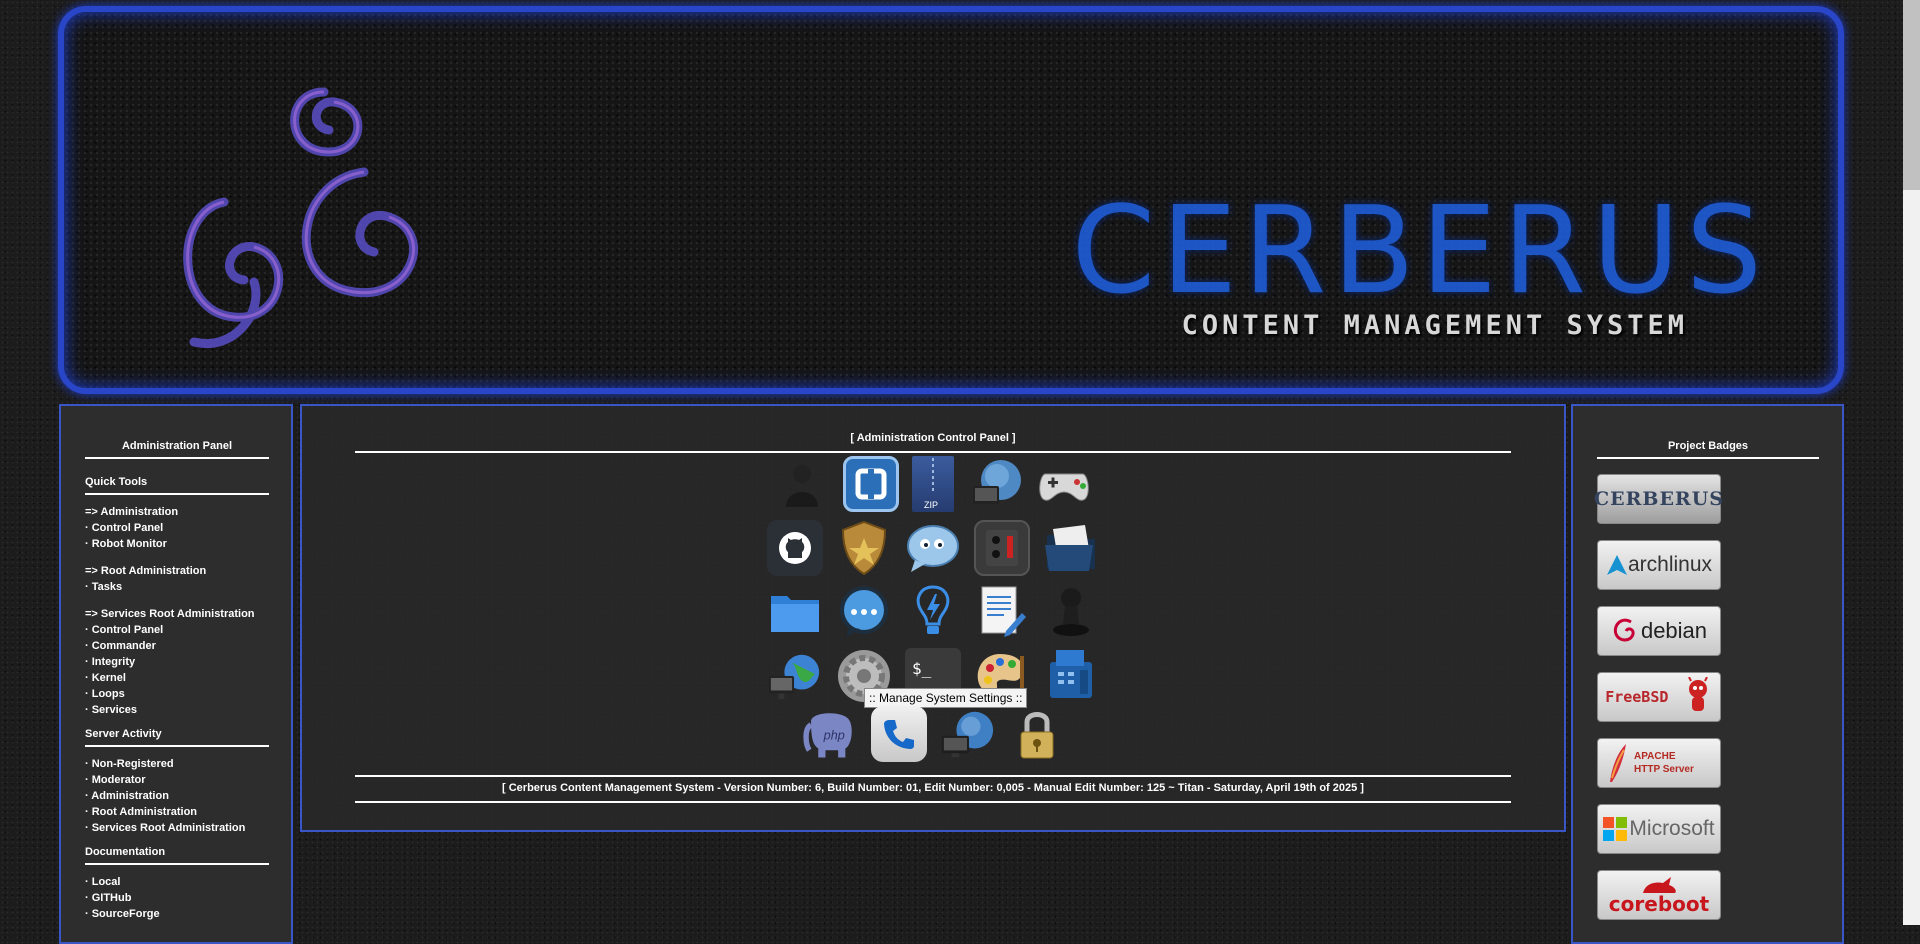  What do you see at coordinates (1064, 484) in the screenshot?
I see `gamepad-icon` at bounding box center [1064, 484].